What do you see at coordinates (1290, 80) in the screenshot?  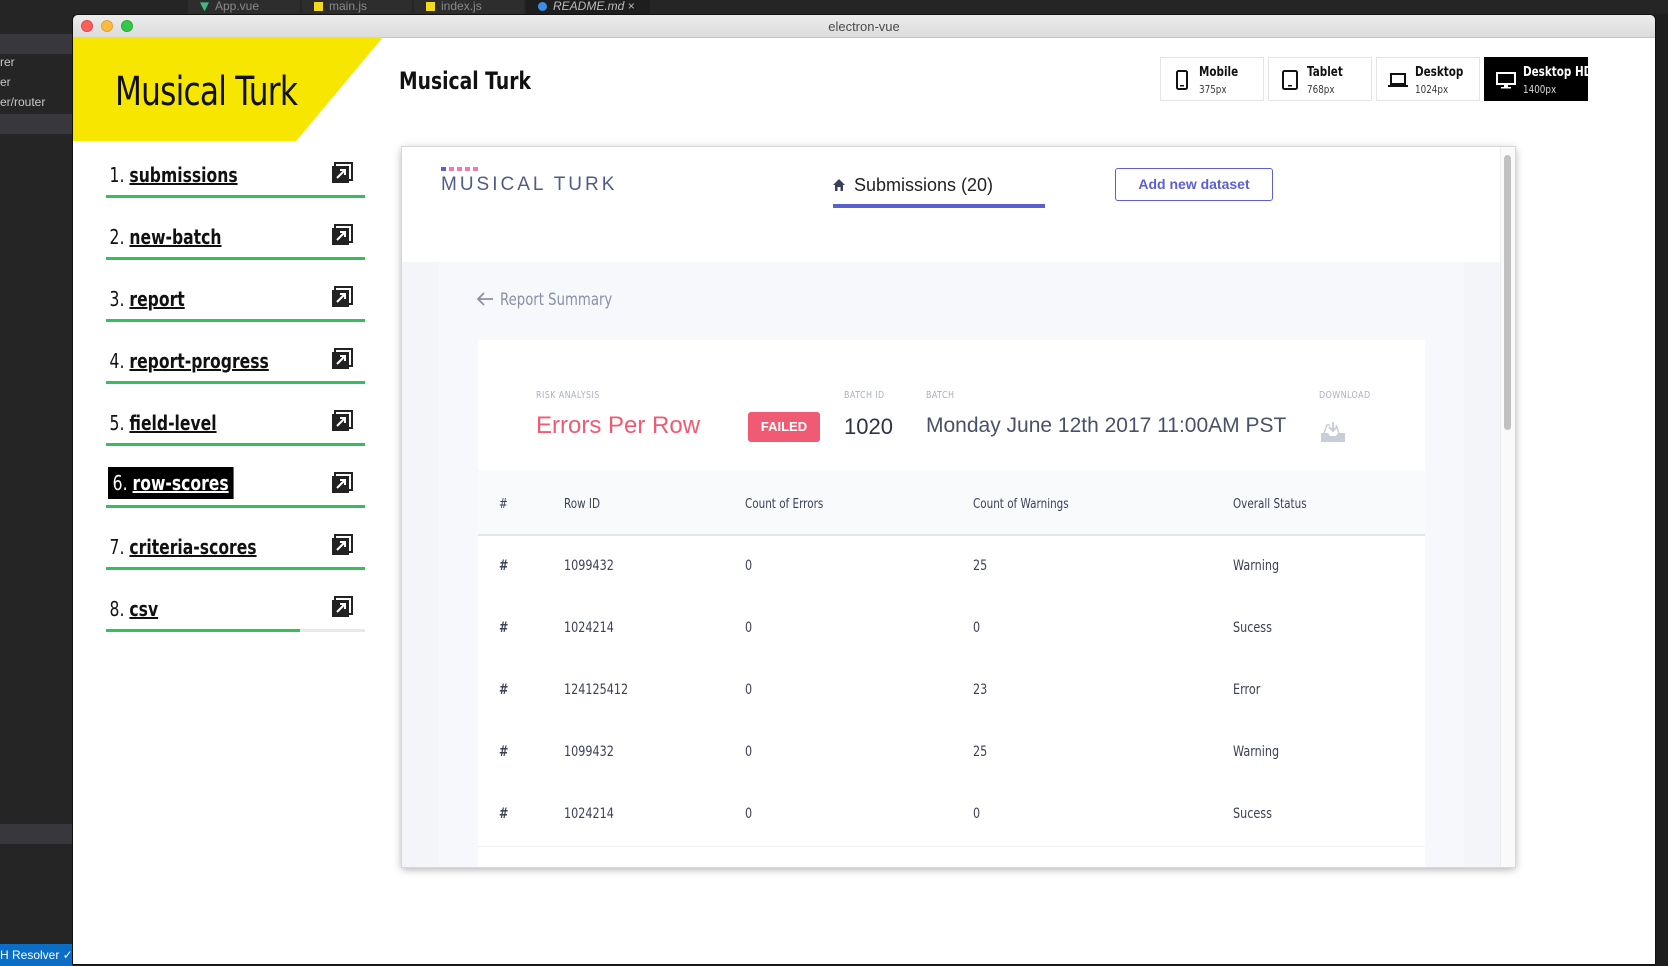 I see `tablet-icon` at bounding box center [1290, 80].